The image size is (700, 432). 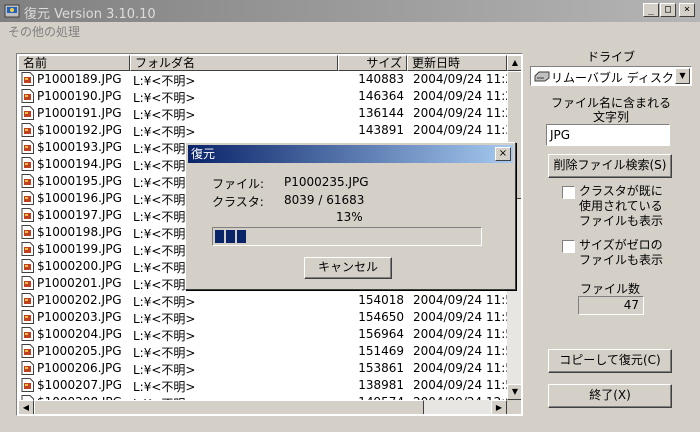 I want to click on horizontal-scrollbar: ◀ ▶, so click(x=262, y=407).